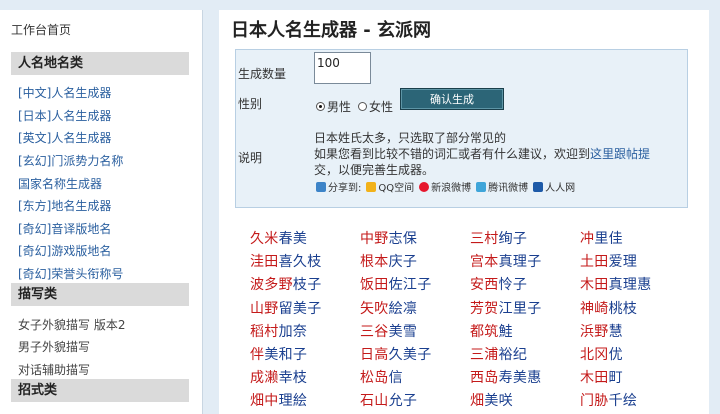 Image resolution: width=720 pixels, height=414 pixels. Describe the element at coordinates (375, 106) in the screenshot. I see `gender-female-radio: 女性` at that location.